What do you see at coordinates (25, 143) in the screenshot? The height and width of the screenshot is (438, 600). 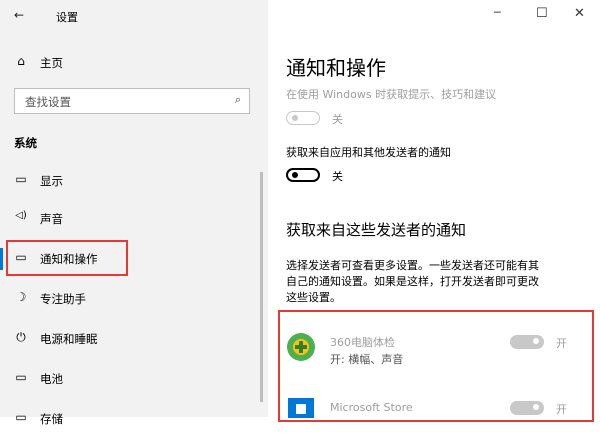 I see `section-title: 系统` at bounding box center [25, 143].